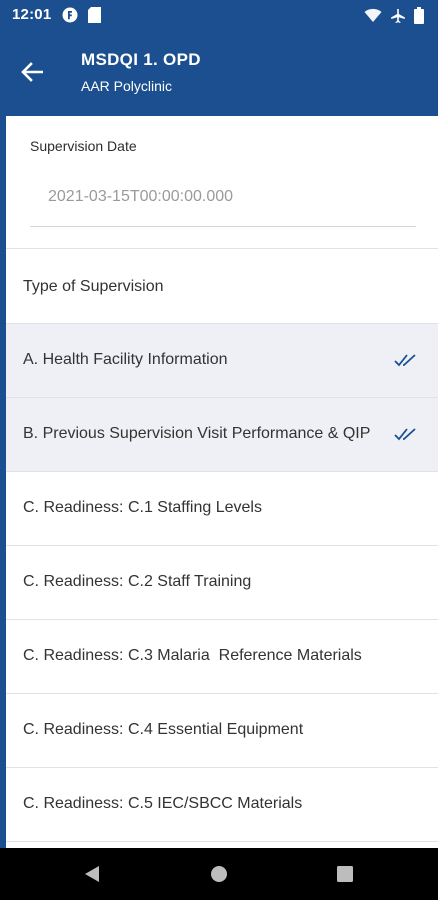 The image size is (438, 900). What do you see at coordinates (93, 286) in the screenshot?
I see `type-of-supervision-label: Type of Supervision` at bounding box center [93, 286].